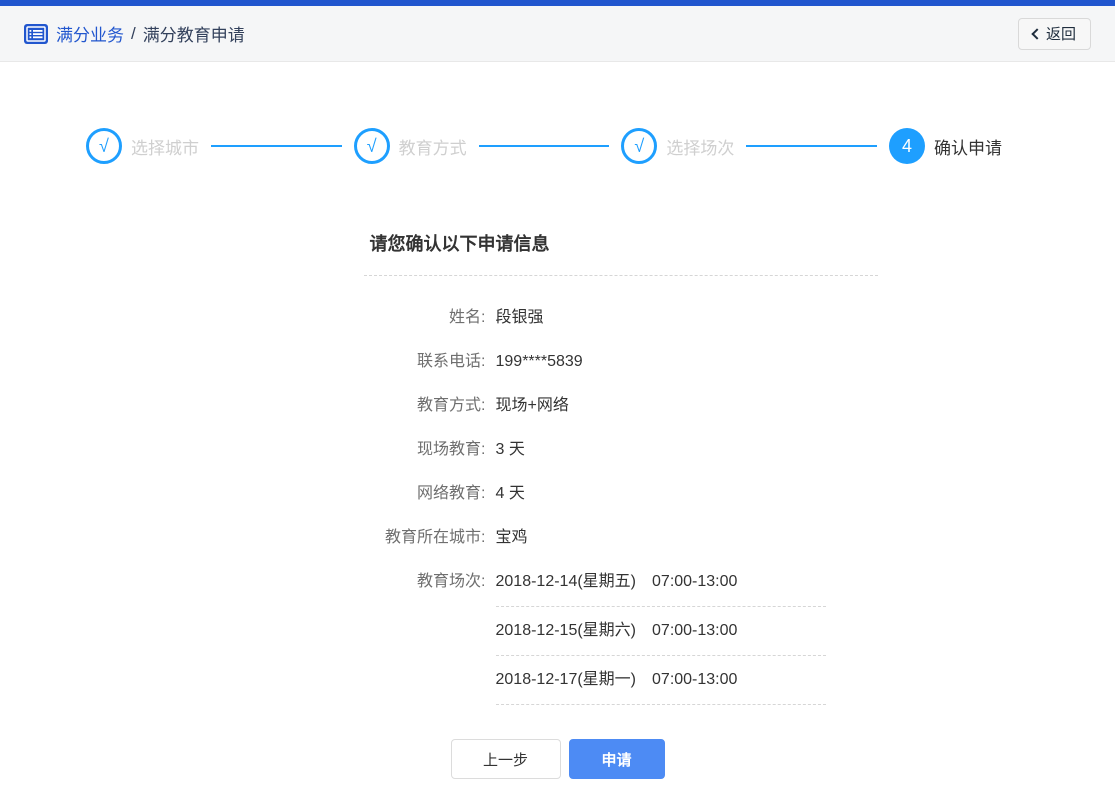  I want to click on field-onsite-days: 现场教育: 3 天, so click(621, 450).